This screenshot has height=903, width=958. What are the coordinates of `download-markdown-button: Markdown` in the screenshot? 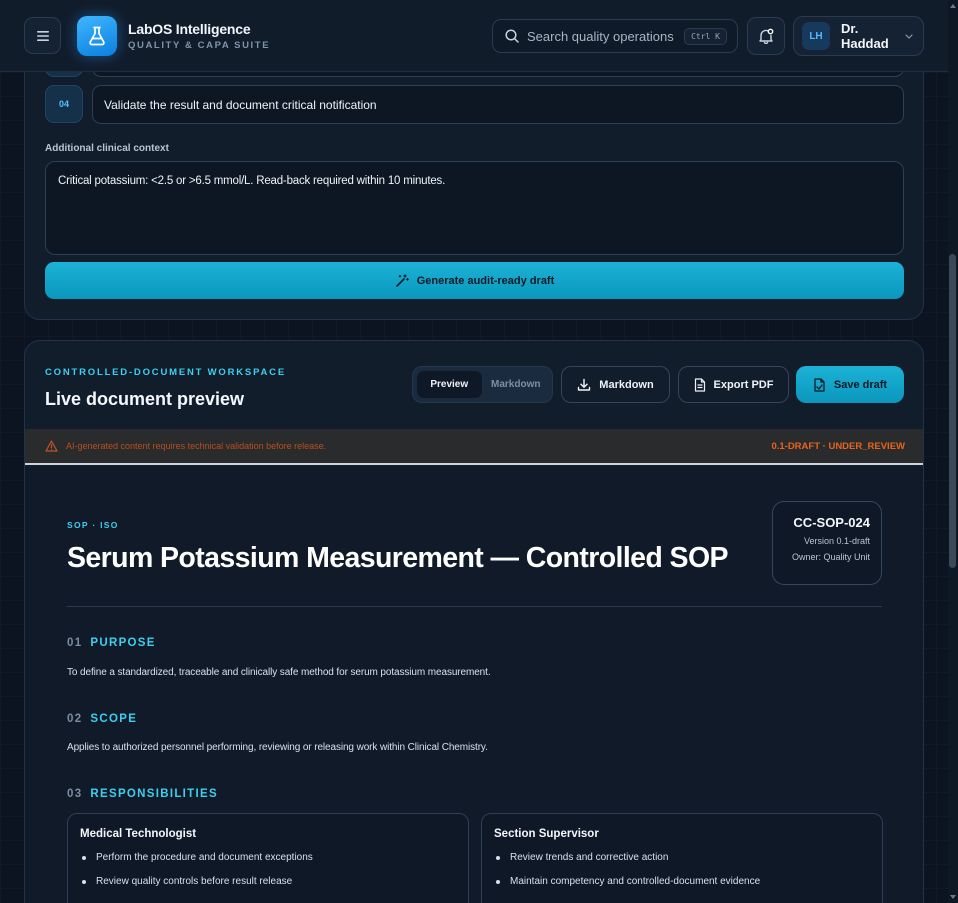 It's located at (615, 384).